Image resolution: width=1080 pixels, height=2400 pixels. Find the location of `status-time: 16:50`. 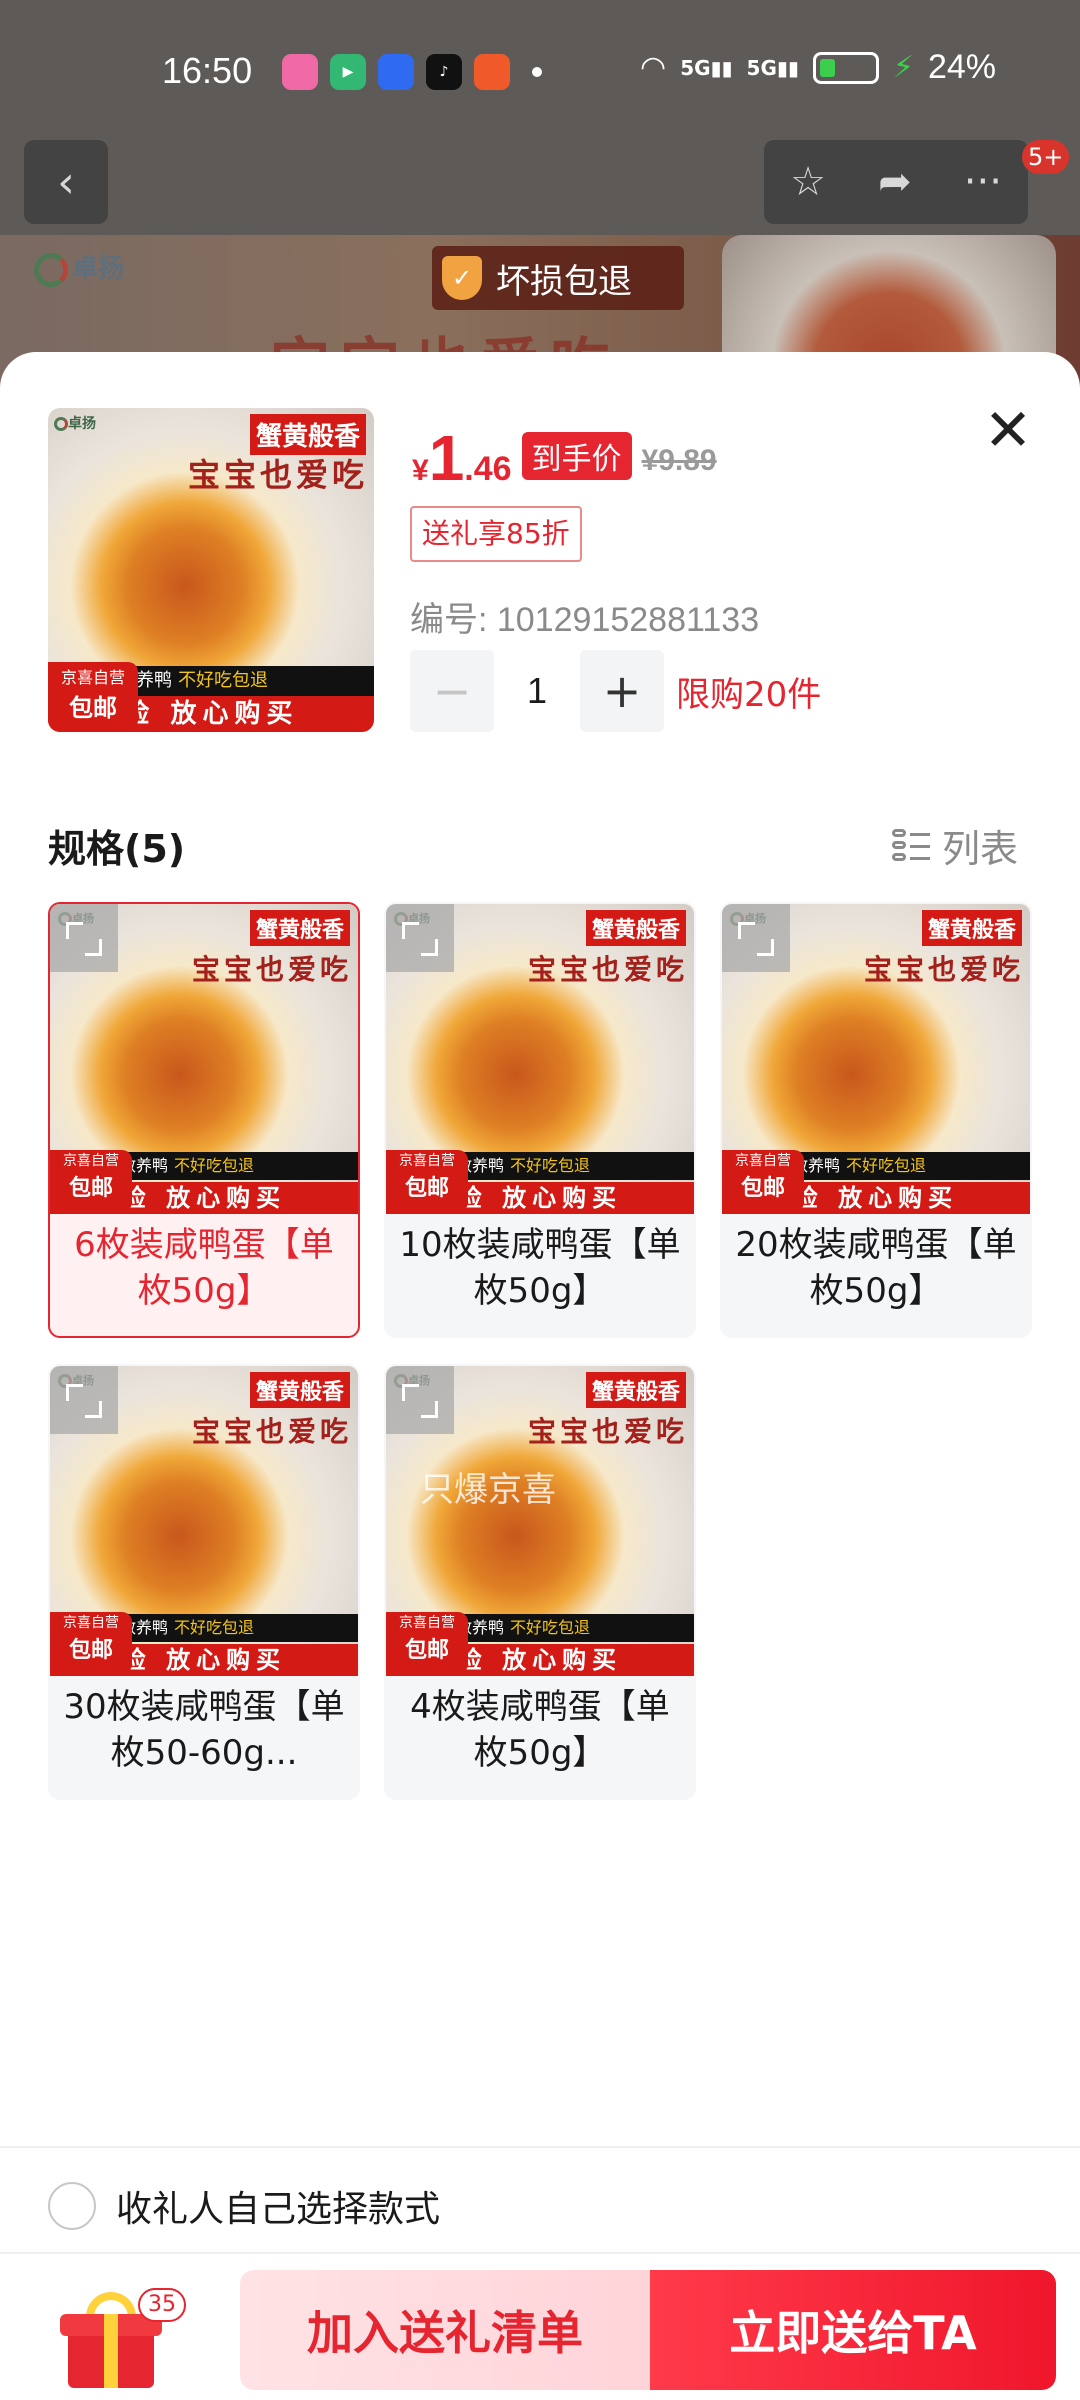

status-time: 16:50 is located at coordinates (207, 70).